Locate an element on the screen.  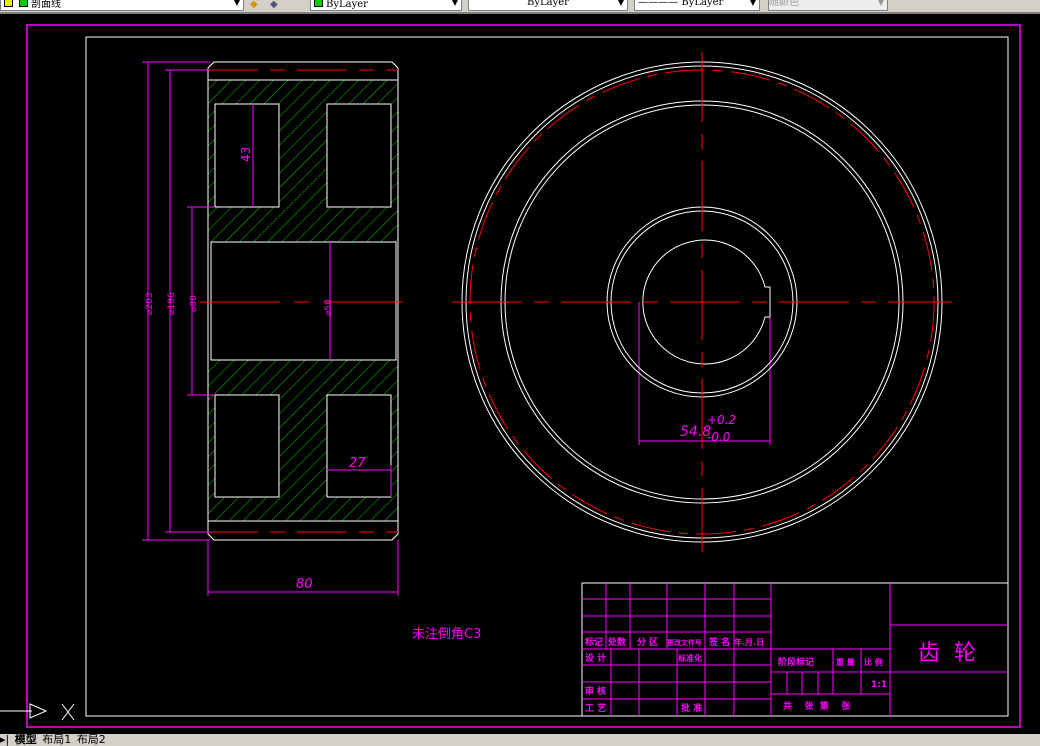
tb-zone: 分 区 is located at coordinates (647, 642).